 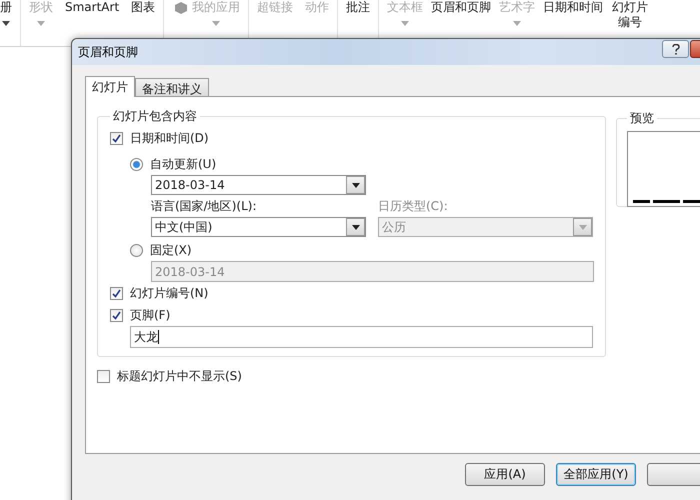 I want to click on date-time-checkbox: 日期和时间(D), so click(x=352, y=138).